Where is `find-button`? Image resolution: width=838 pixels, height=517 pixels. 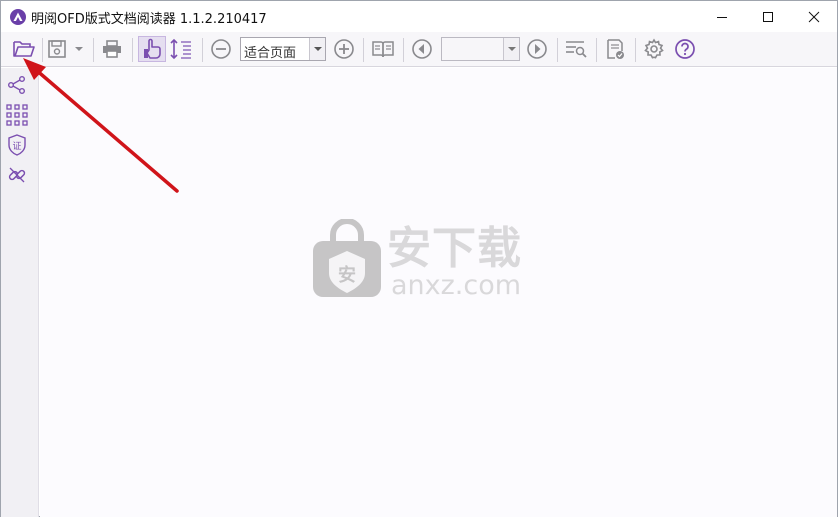 find-button is located at coordinates (576, 49).